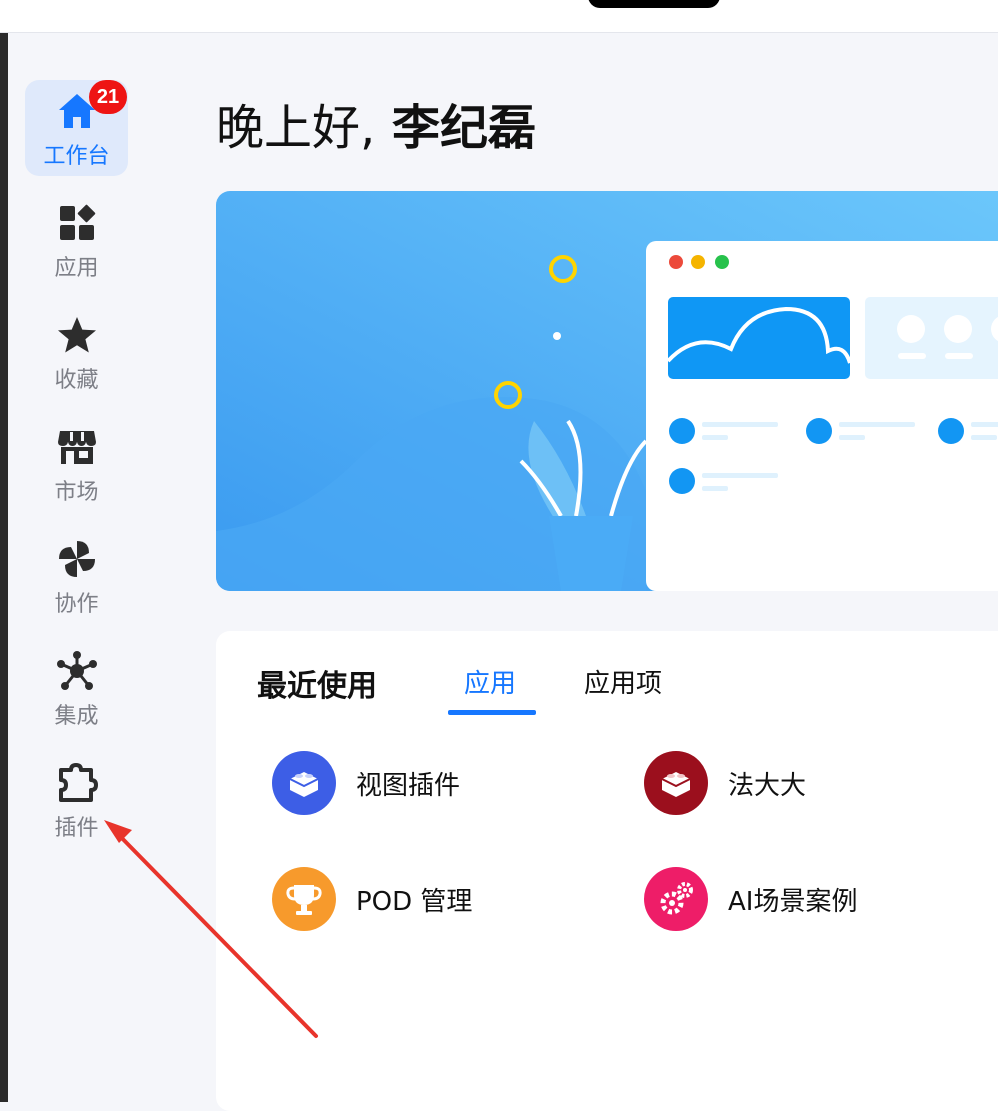 This screenshot has width=998, height=1111. Describe the element at coordinates (77, 559) in the screenshot. I see `pinwheel-icon` at that location.